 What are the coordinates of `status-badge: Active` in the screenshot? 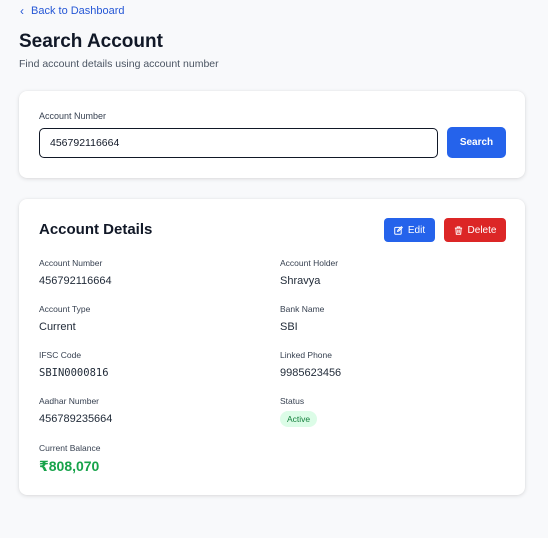 It's located at (299, 419).